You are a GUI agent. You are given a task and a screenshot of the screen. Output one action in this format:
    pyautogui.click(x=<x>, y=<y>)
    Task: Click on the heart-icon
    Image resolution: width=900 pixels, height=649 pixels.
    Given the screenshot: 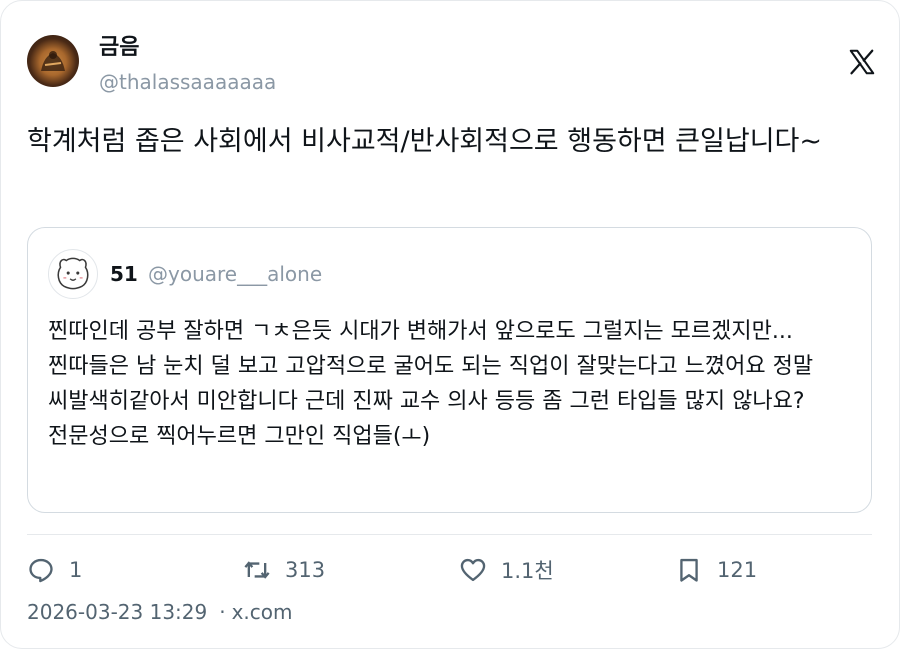 What is the action you would take?
    pyautogui.click(x=473, y=570)
    